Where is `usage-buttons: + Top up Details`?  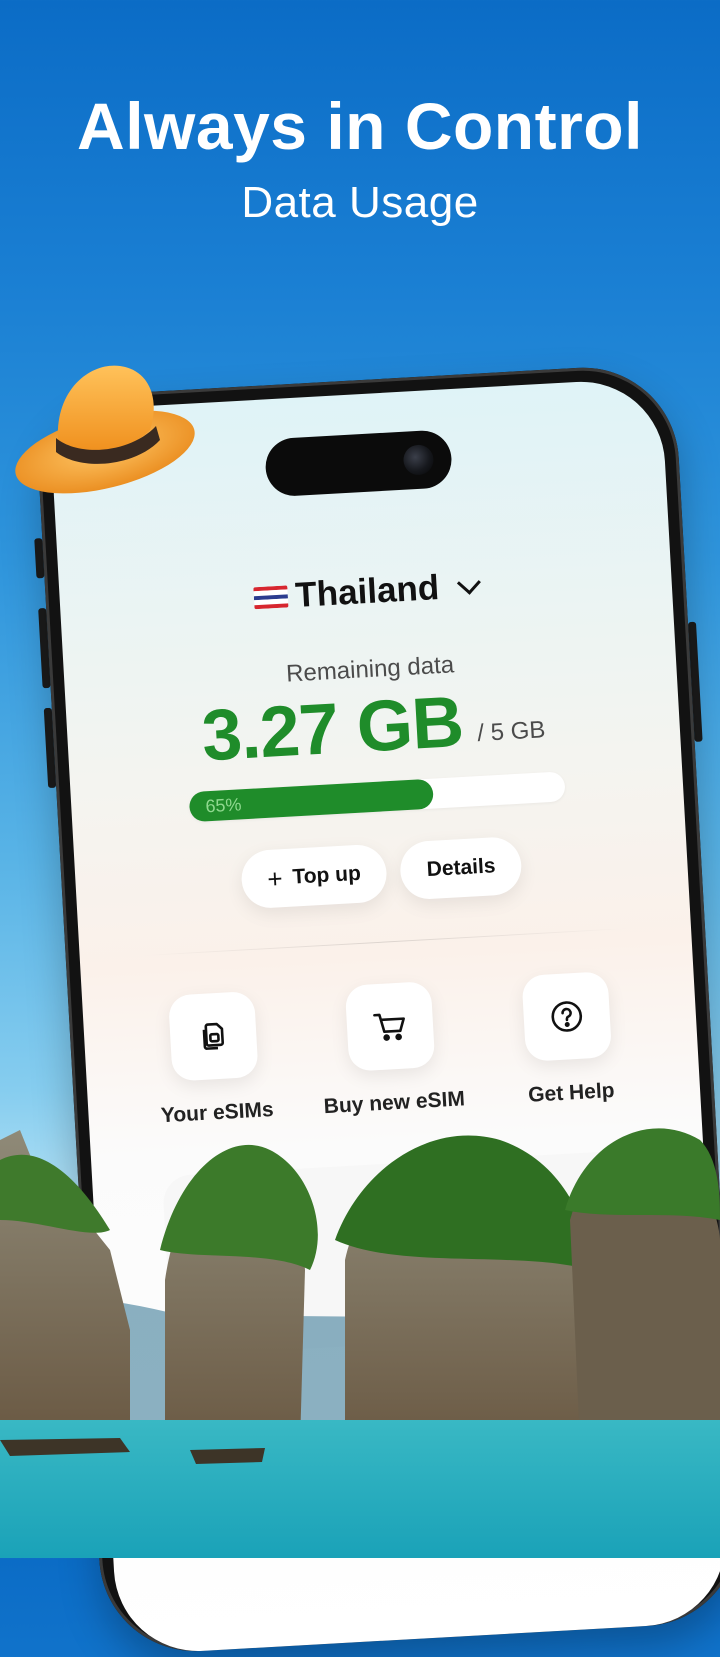
usage-buttons: + Top up Details is located at coordinates (381, 873).